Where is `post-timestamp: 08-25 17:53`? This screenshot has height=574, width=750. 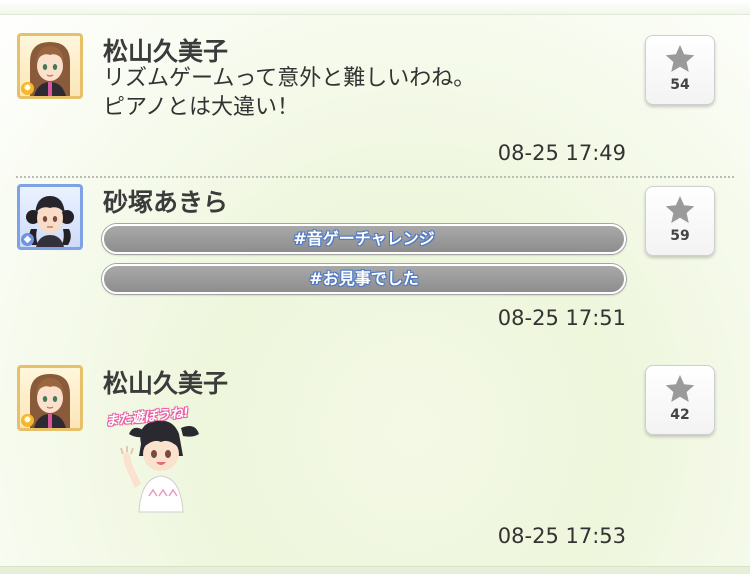
post-timestamp: 08-25 17:53 is located at coordinates (561, 536).